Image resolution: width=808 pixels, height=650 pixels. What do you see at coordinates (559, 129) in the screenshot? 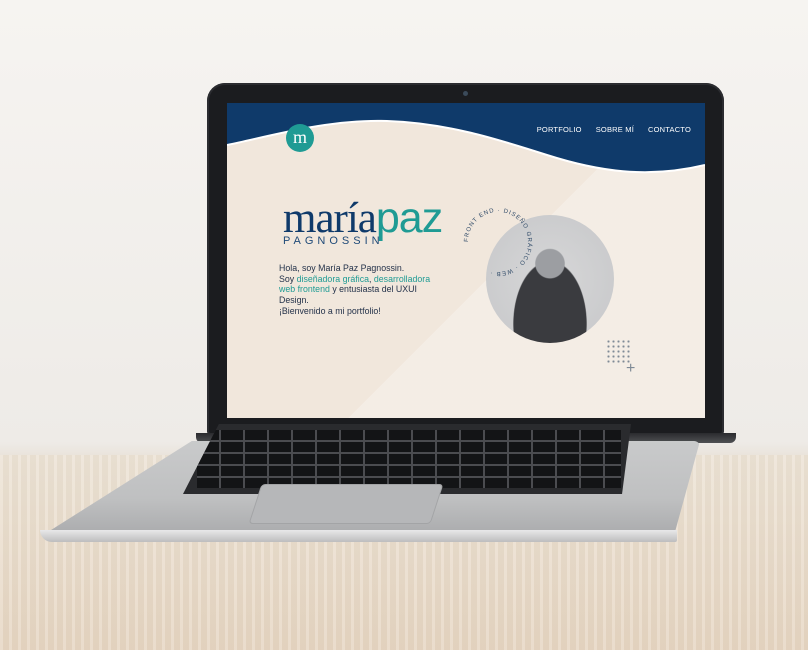
I see `nav-item-portfolio: PORTFOLIO` at bounding box center [559, 129].